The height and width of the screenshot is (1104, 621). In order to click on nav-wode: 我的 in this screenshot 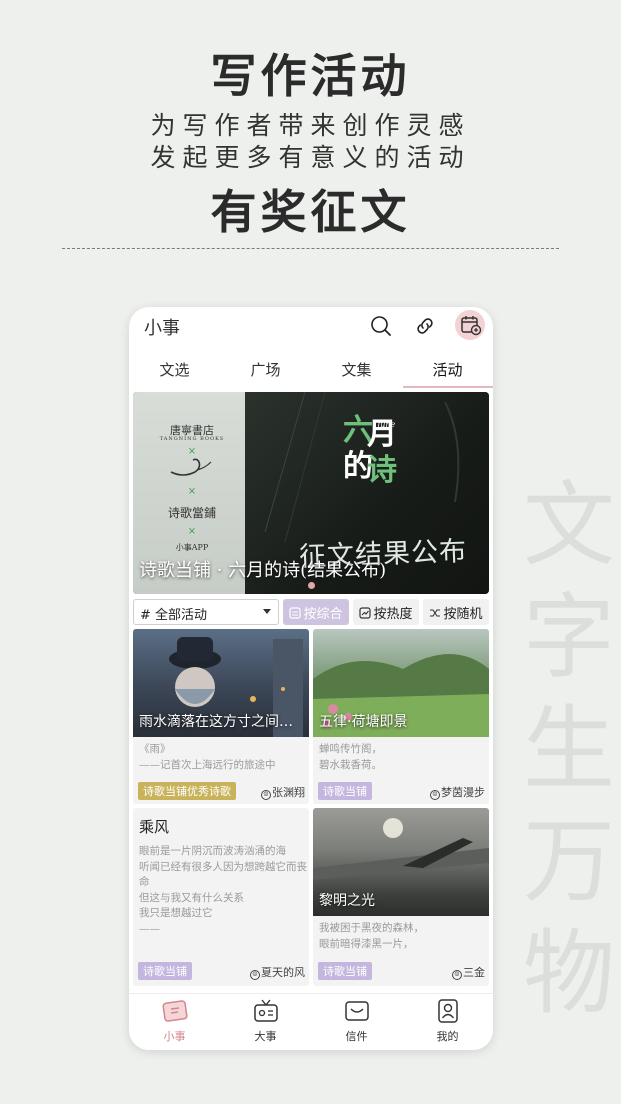, I will do `click(447, 1021)`.